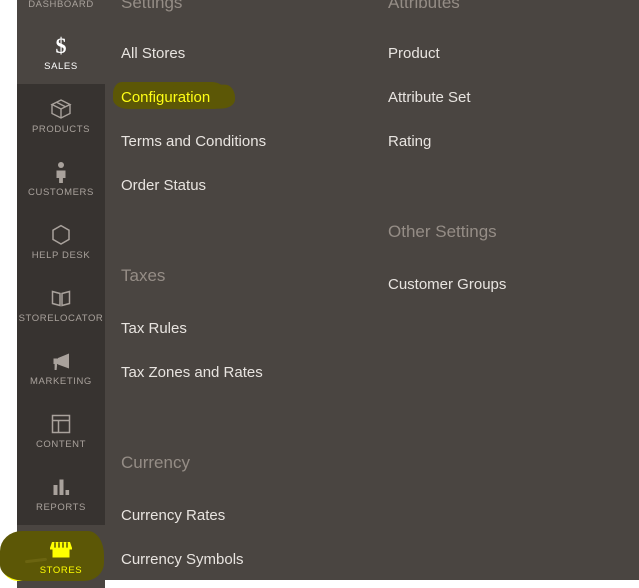 The image size is (639, 588). What do you see at coordinates (155, 462) in the screenshot?
I see `menu-group-title-currency: Currency` at bounding box center [155, 462].